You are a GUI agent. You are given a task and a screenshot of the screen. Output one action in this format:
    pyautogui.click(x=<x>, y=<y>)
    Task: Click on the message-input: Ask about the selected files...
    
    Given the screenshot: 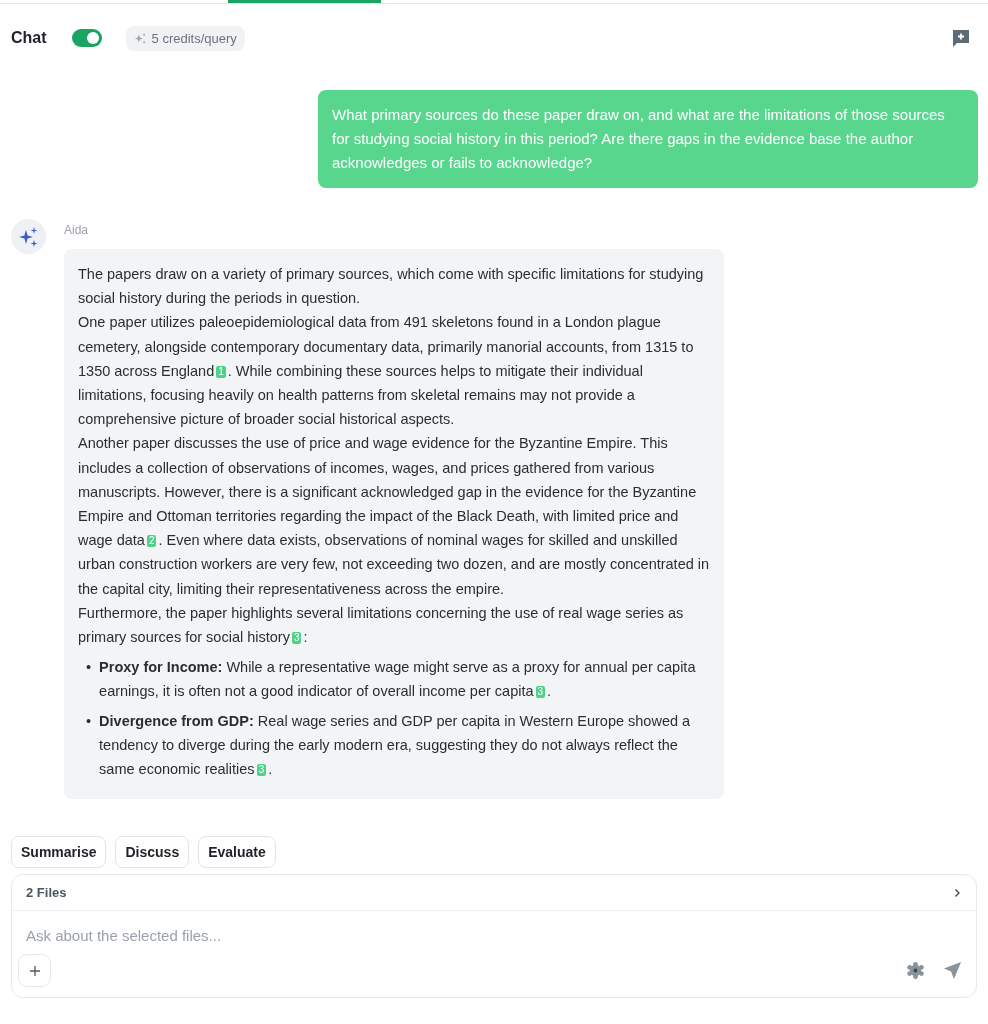 What is the action you would take?
    pyautogui.click(x=494, y=932)
    